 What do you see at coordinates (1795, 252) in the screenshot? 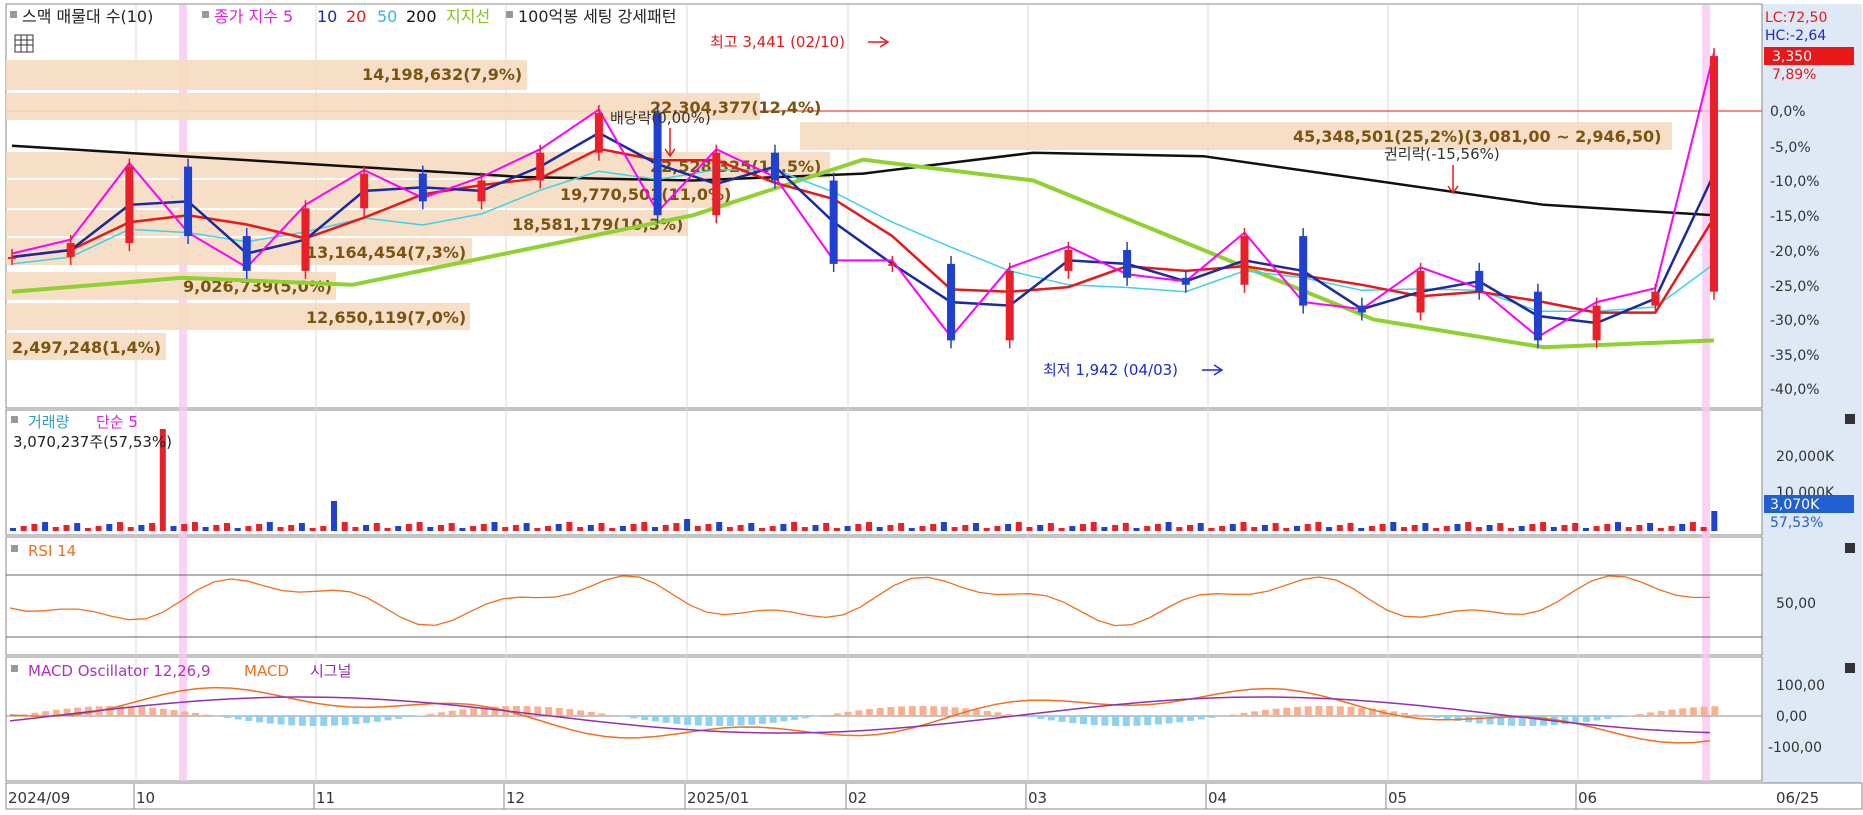
I see `y-tick: -20,0%` at bounding box center [1795, 252].